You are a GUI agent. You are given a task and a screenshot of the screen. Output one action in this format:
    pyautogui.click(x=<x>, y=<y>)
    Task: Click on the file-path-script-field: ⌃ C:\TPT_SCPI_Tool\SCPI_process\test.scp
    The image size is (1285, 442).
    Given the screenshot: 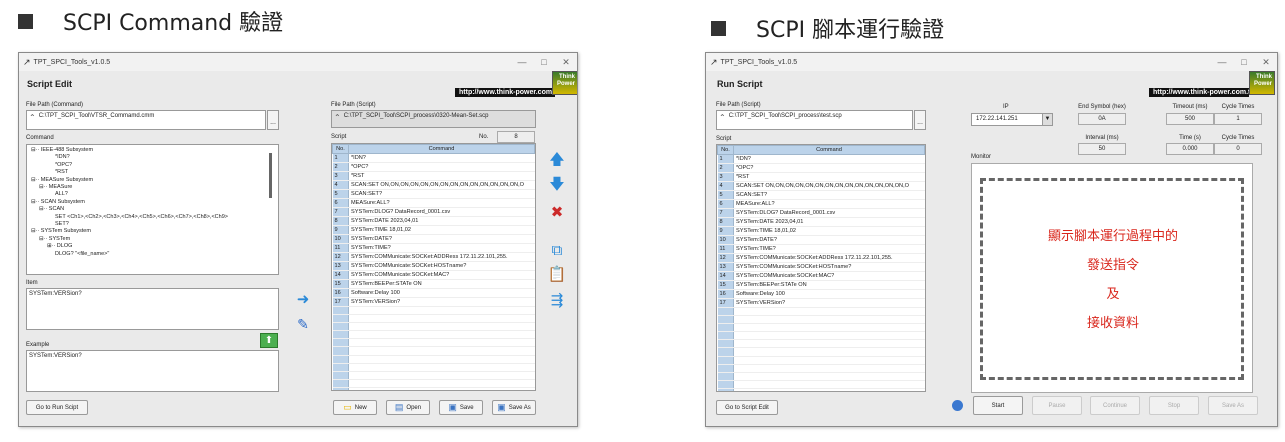 What is the action you would take?
    pyautogui.click(x=814, y=120)
    